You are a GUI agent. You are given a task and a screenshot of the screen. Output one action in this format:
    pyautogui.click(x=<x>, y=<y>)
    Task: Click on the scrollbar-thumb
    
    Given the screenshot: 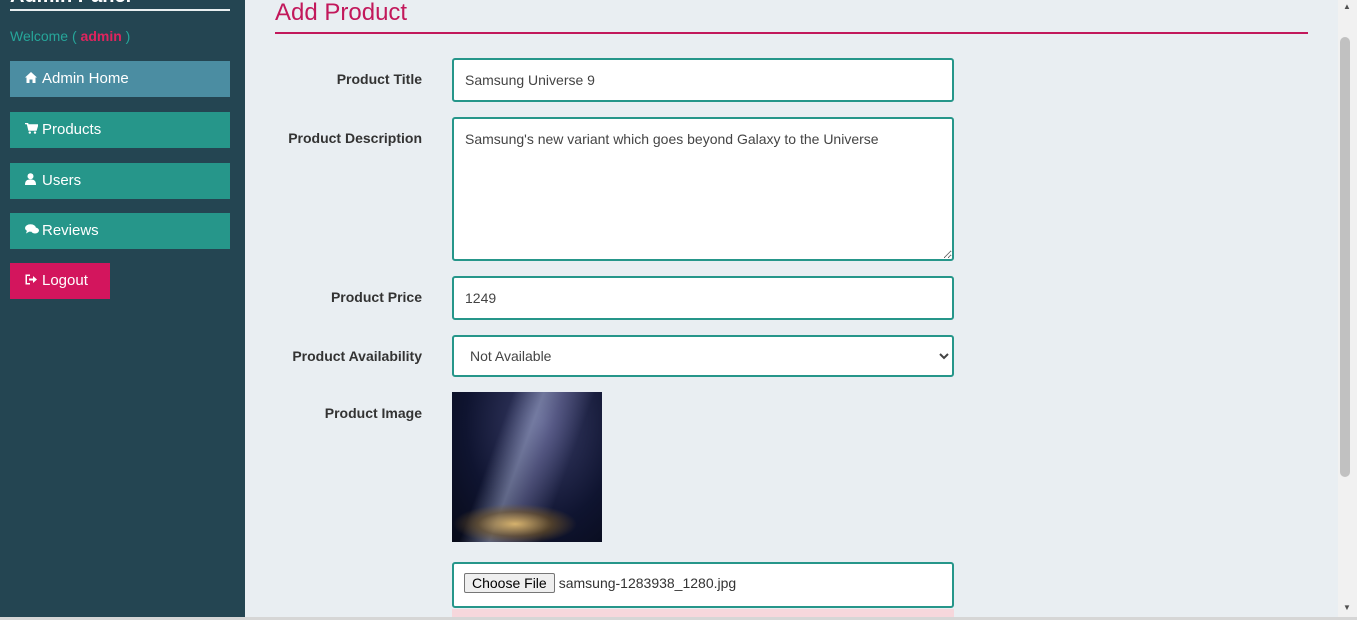 What is the action you would take?
    pyautogui.click(x=1345, y=257)
    